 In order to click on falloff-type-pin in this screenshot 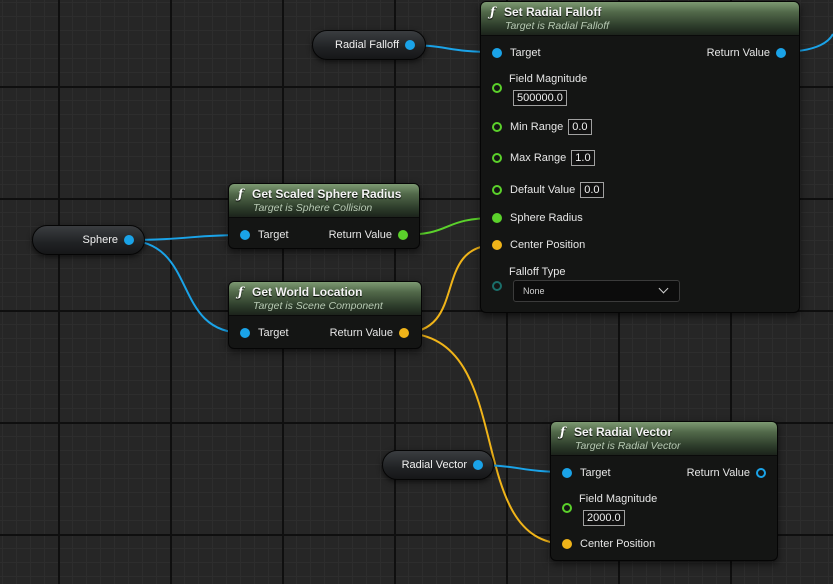, I will do `click(497, 286)`.